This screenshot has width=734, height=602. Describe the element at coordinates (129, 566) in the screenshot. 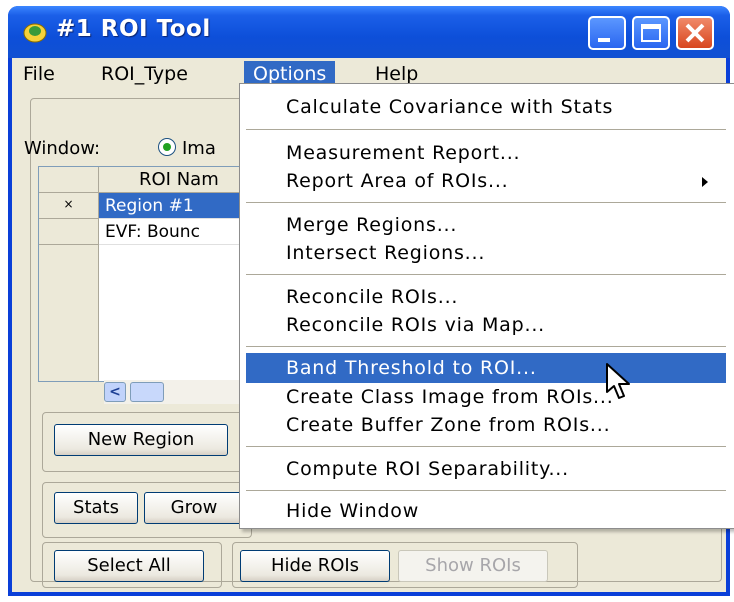

I see `select-all-button: Select All` at that location.